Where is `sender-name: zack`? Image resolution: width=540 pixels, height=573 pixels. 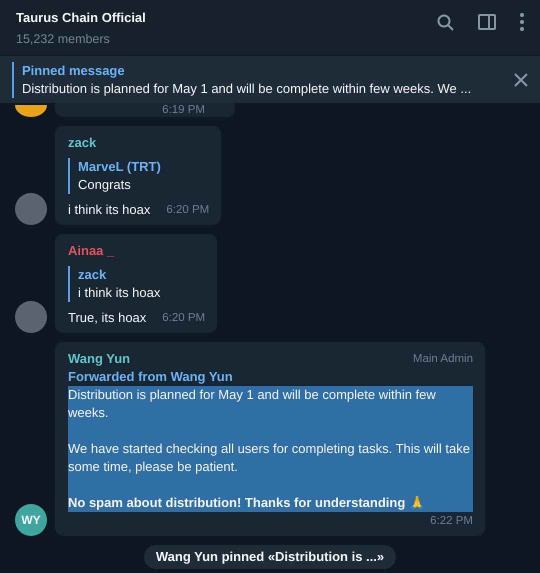 sender-name: zack is located at coordinates (82, 143).